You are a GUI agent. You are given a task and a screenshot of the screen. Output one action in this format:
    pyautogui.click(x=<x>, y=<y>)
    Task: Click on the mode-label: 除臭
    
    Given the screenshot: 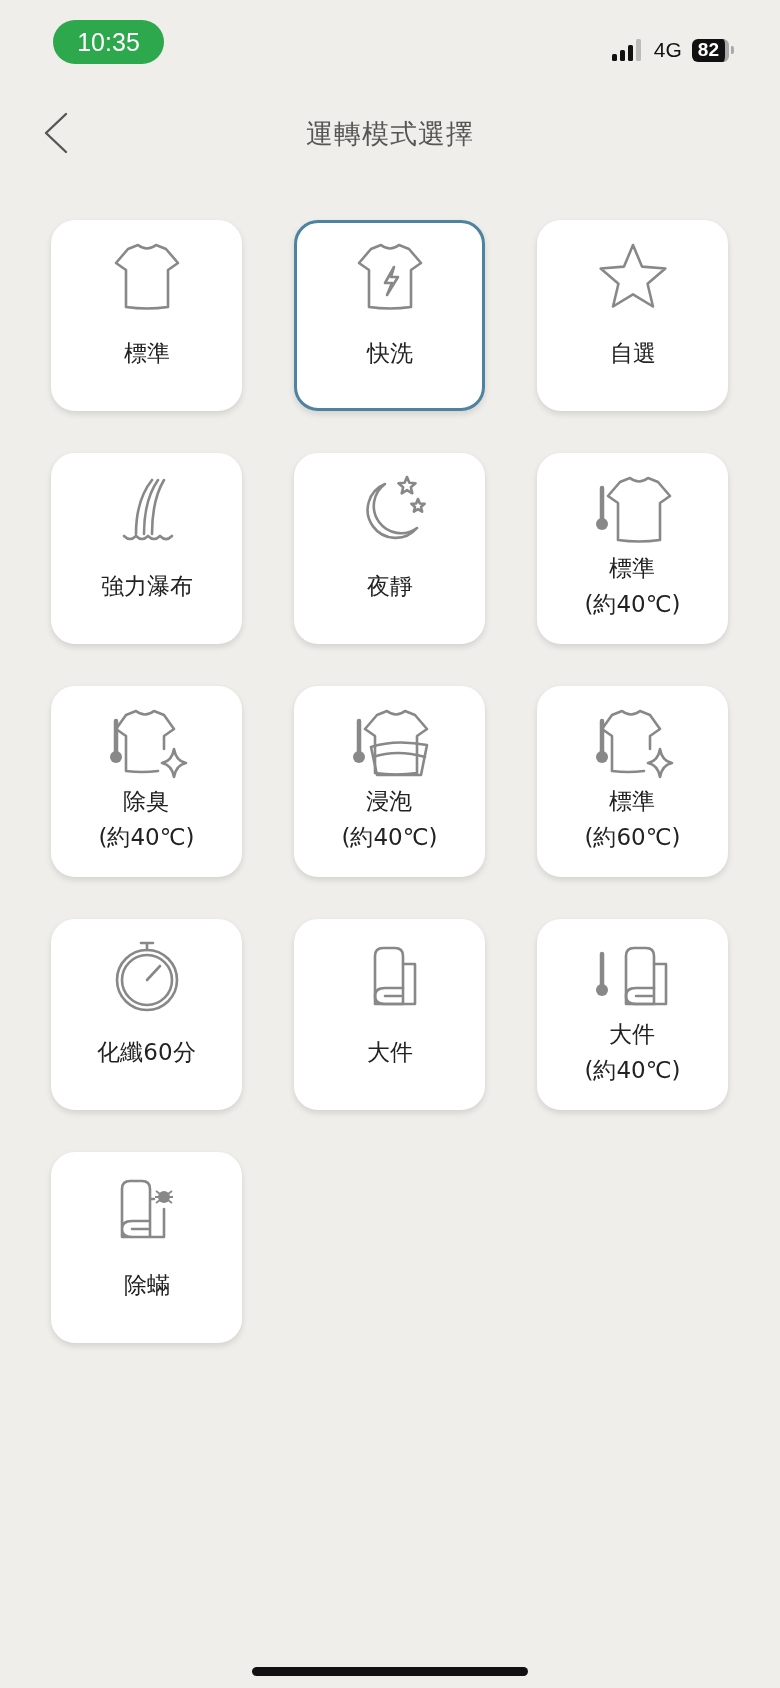 What is the action you would take?
    pyautogui.click(x=146, y=801)
    